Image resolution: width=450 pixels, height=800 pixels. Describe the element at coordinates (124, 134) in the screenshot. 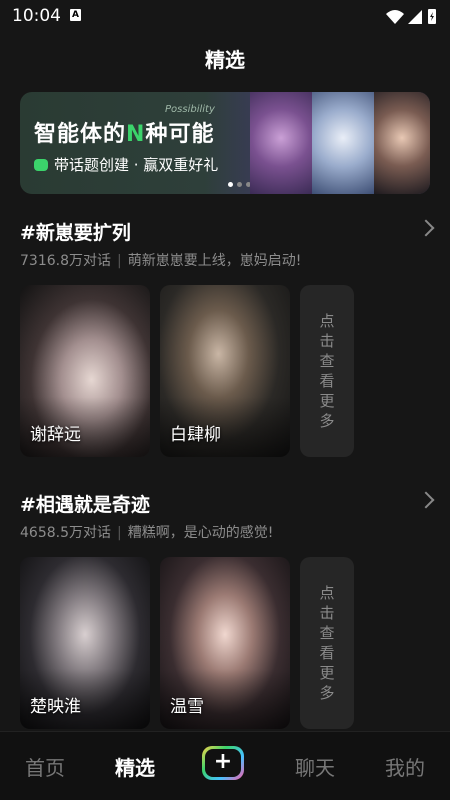

I see `banner-headline: 智能体的N种可能` at that location.